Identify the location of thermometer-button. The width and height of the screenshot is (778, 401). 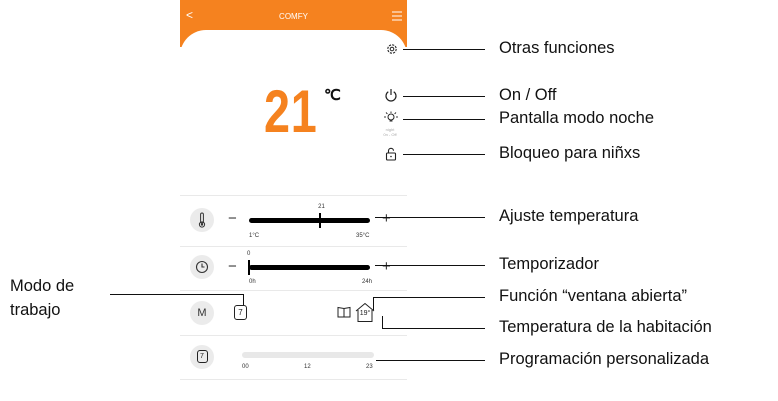
(202, 220).